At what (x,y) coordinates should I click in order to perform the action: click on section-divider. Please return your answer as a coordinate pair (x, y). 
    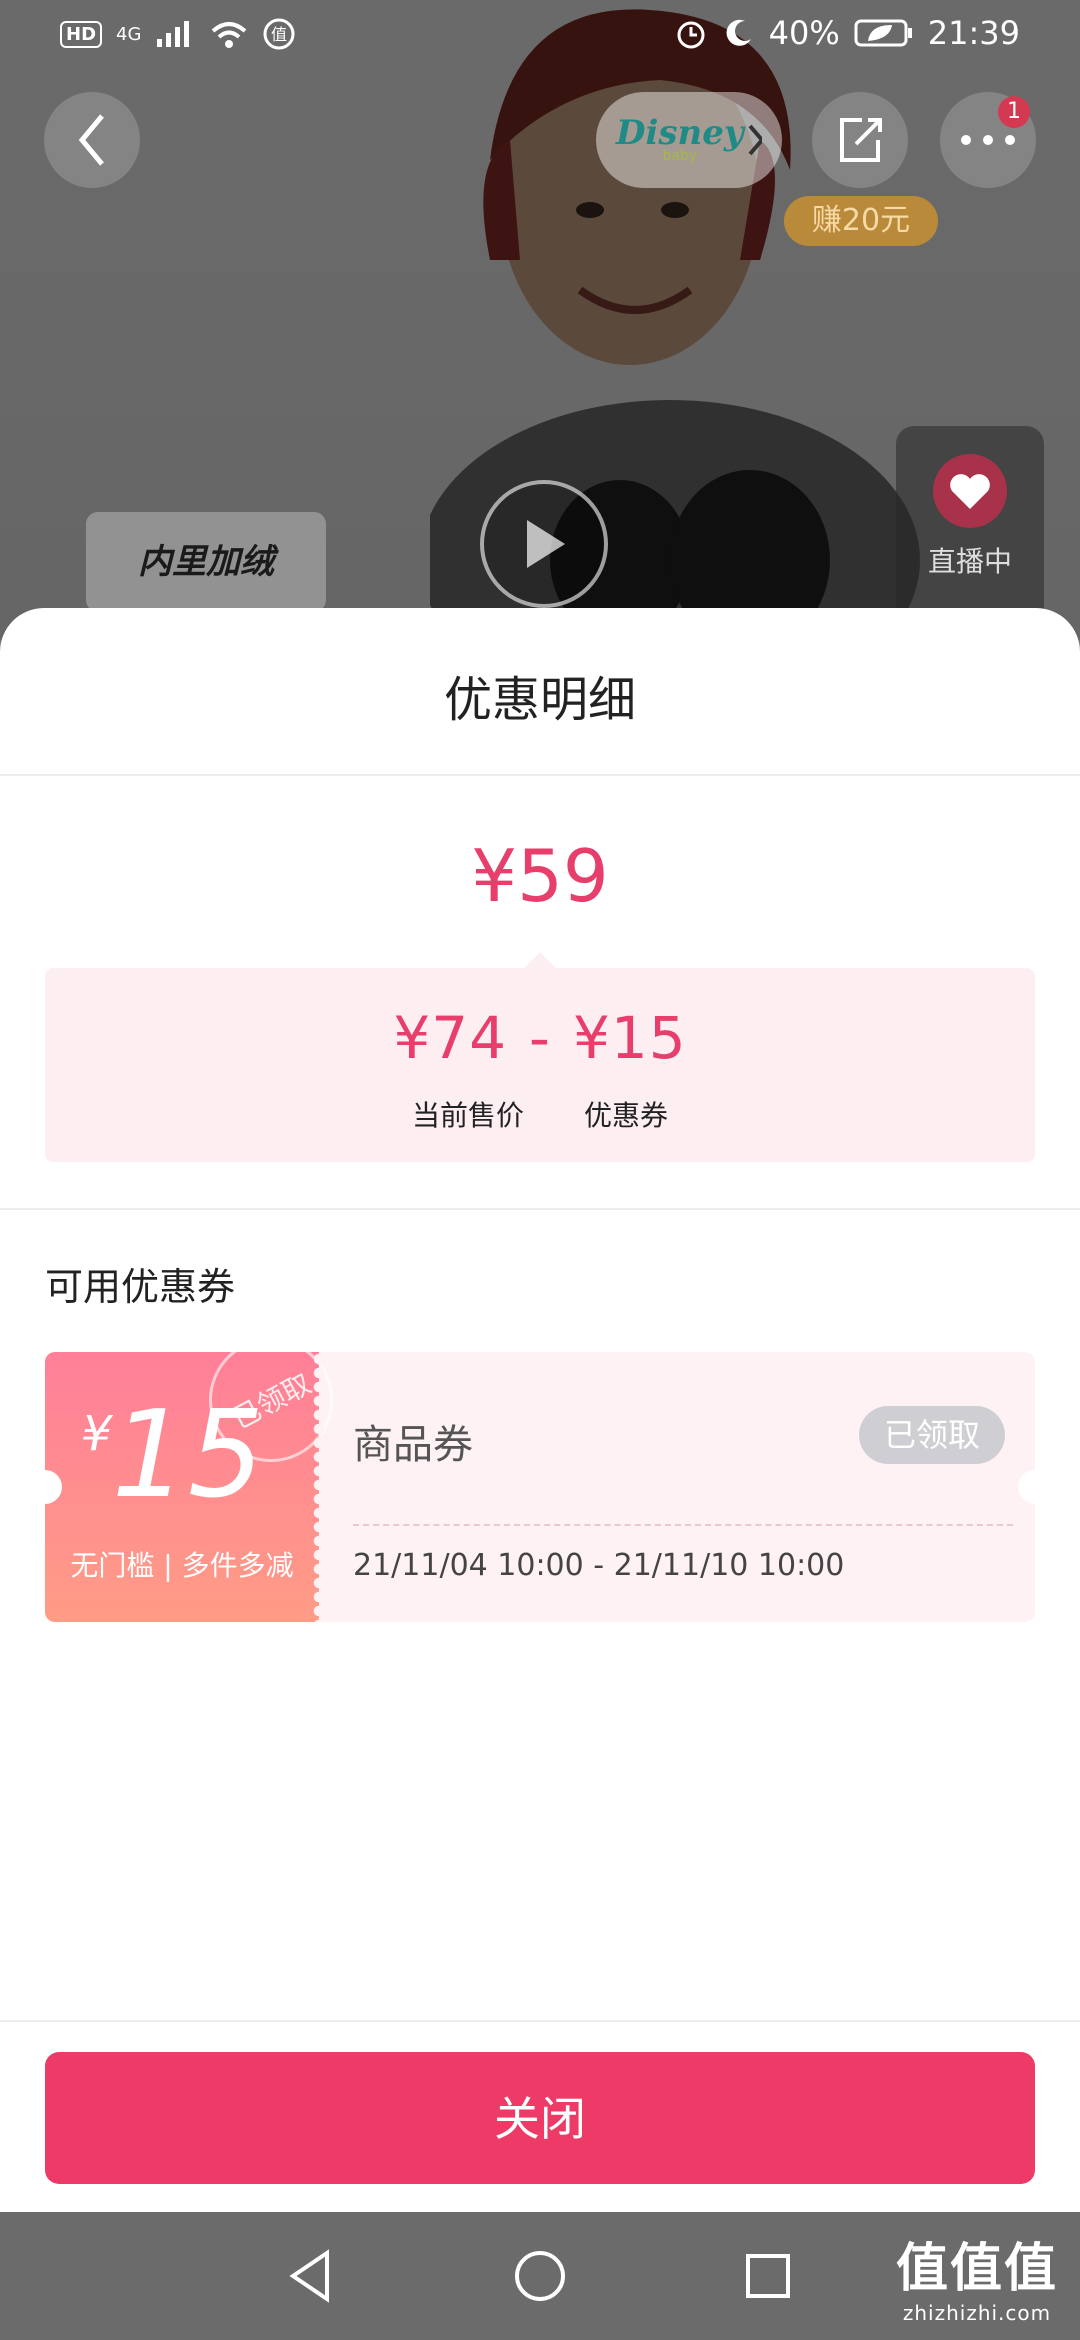
    Looking at the image, I should click on (540, 1209).